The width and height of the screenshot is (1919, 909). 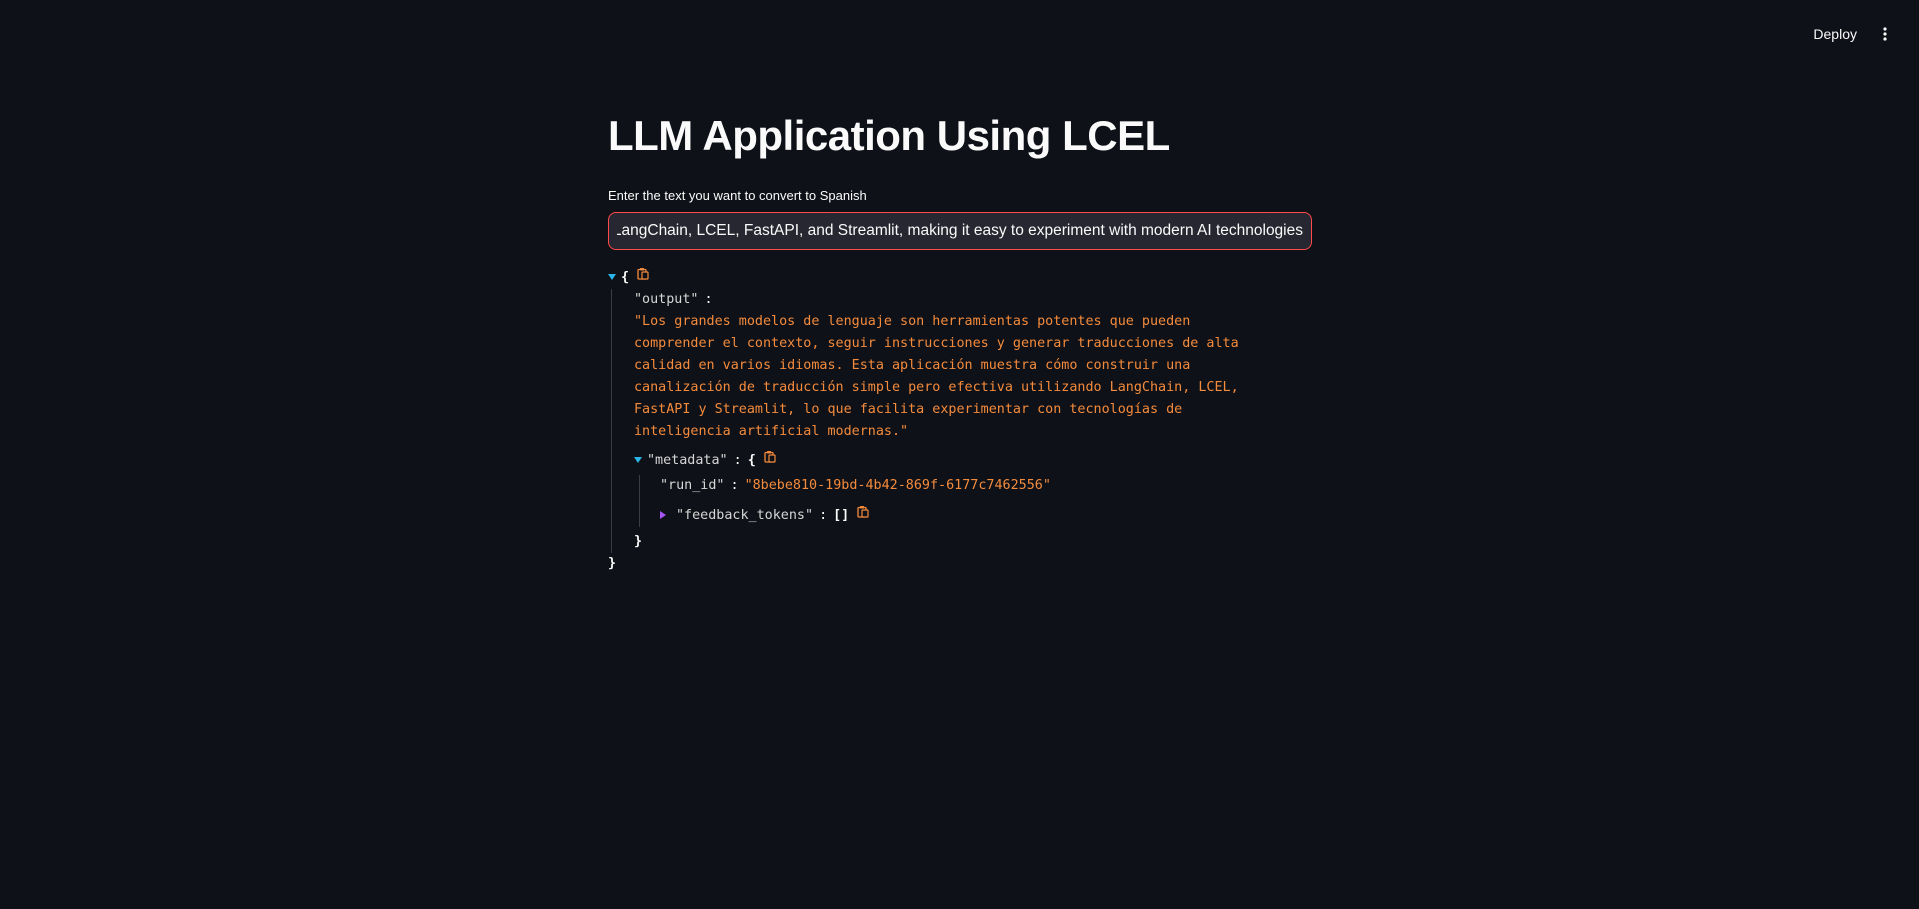 What do you see at coordinates (734, 485) in the screenshot?
I see `run-id-colon: :` at bounding box center [734, 485].